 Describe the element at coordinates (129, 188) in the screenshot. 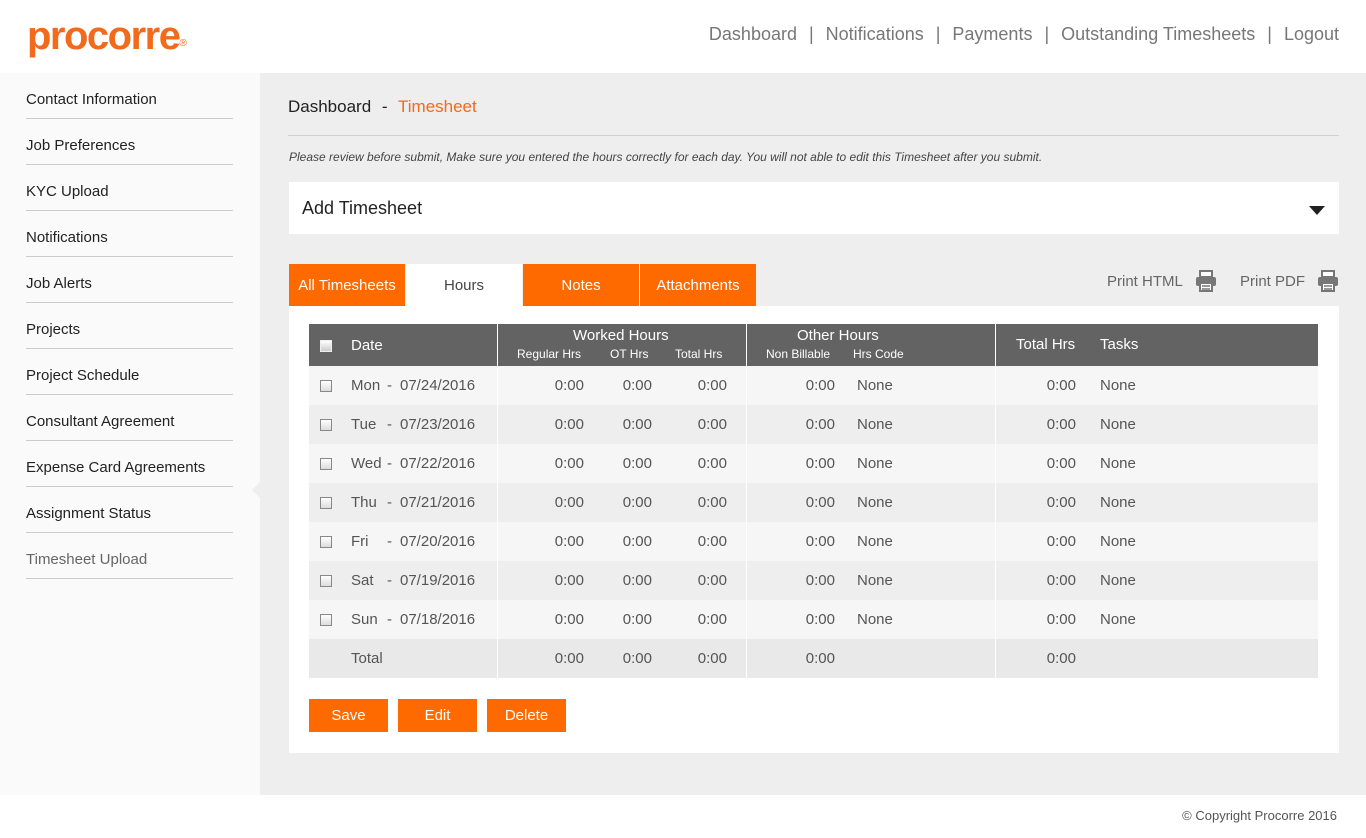

I see `sidebar-item-kyc-upload: KYC Upload` at that location.